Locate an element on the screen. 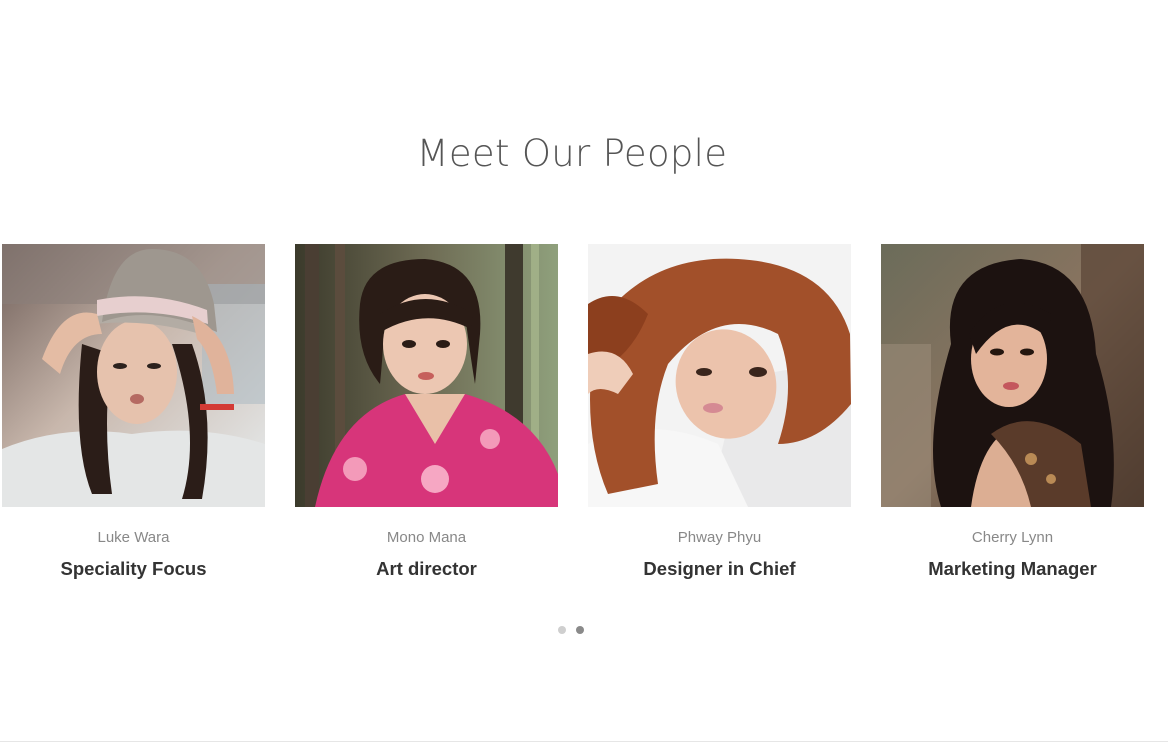  carousel-dot-2-active is located at coordinates (580, 630).